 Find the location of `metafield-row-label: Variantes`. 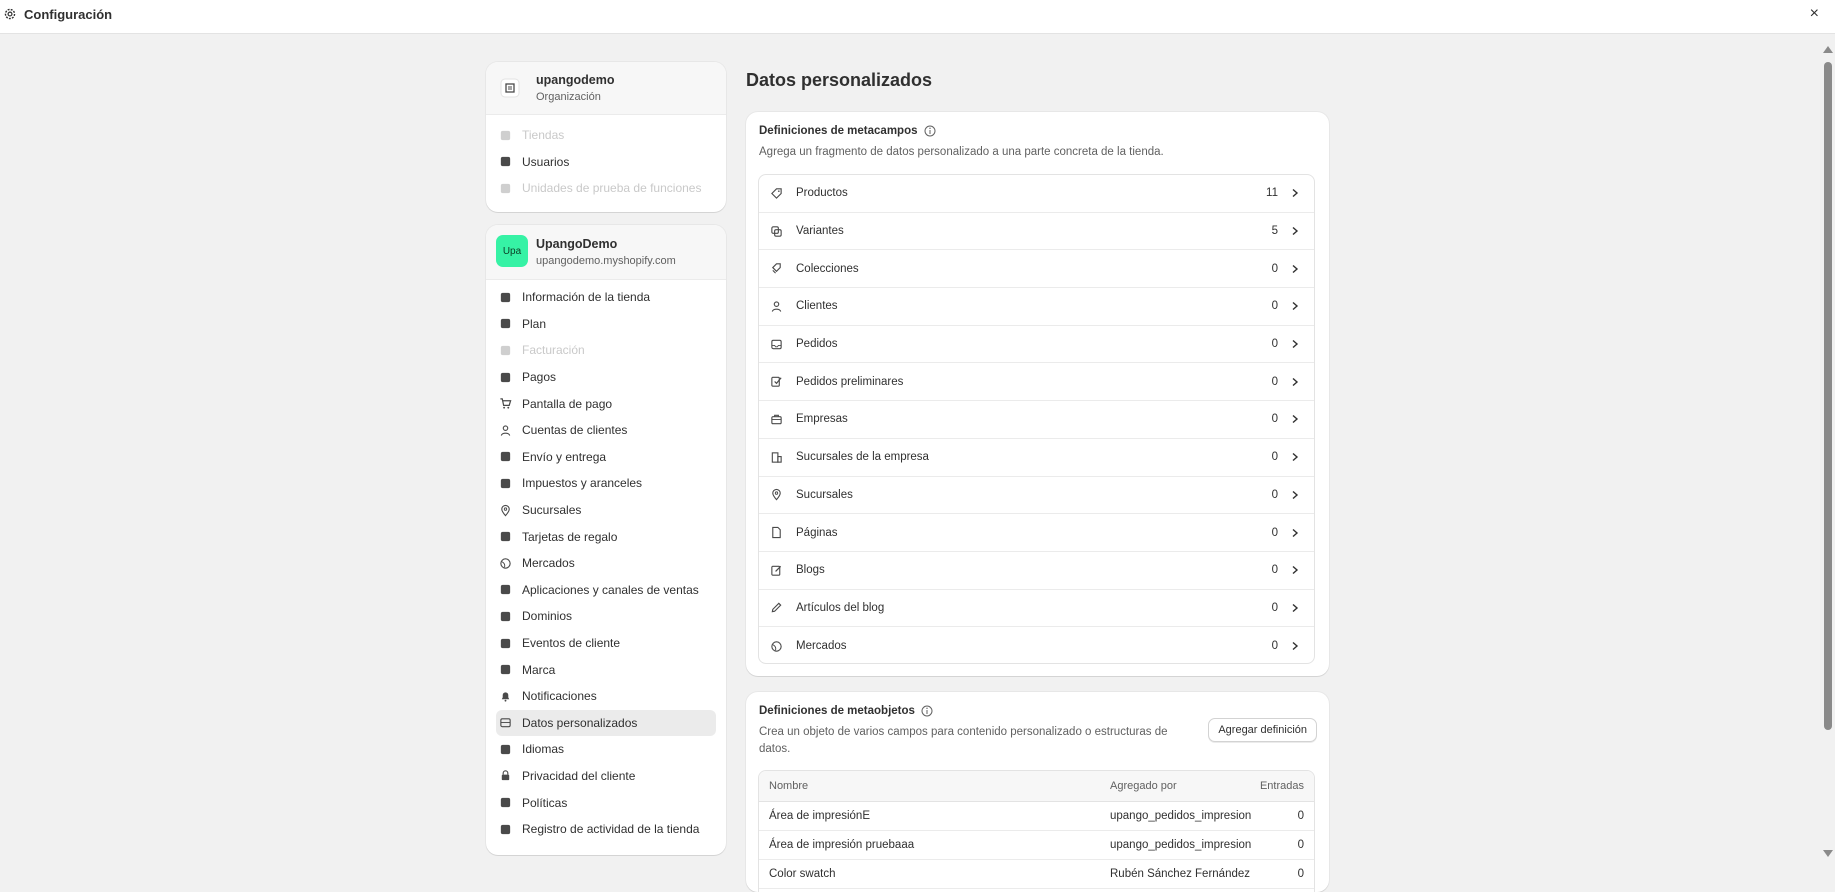

metafield-row-label: Variantes is located at coordinates (820, 231).